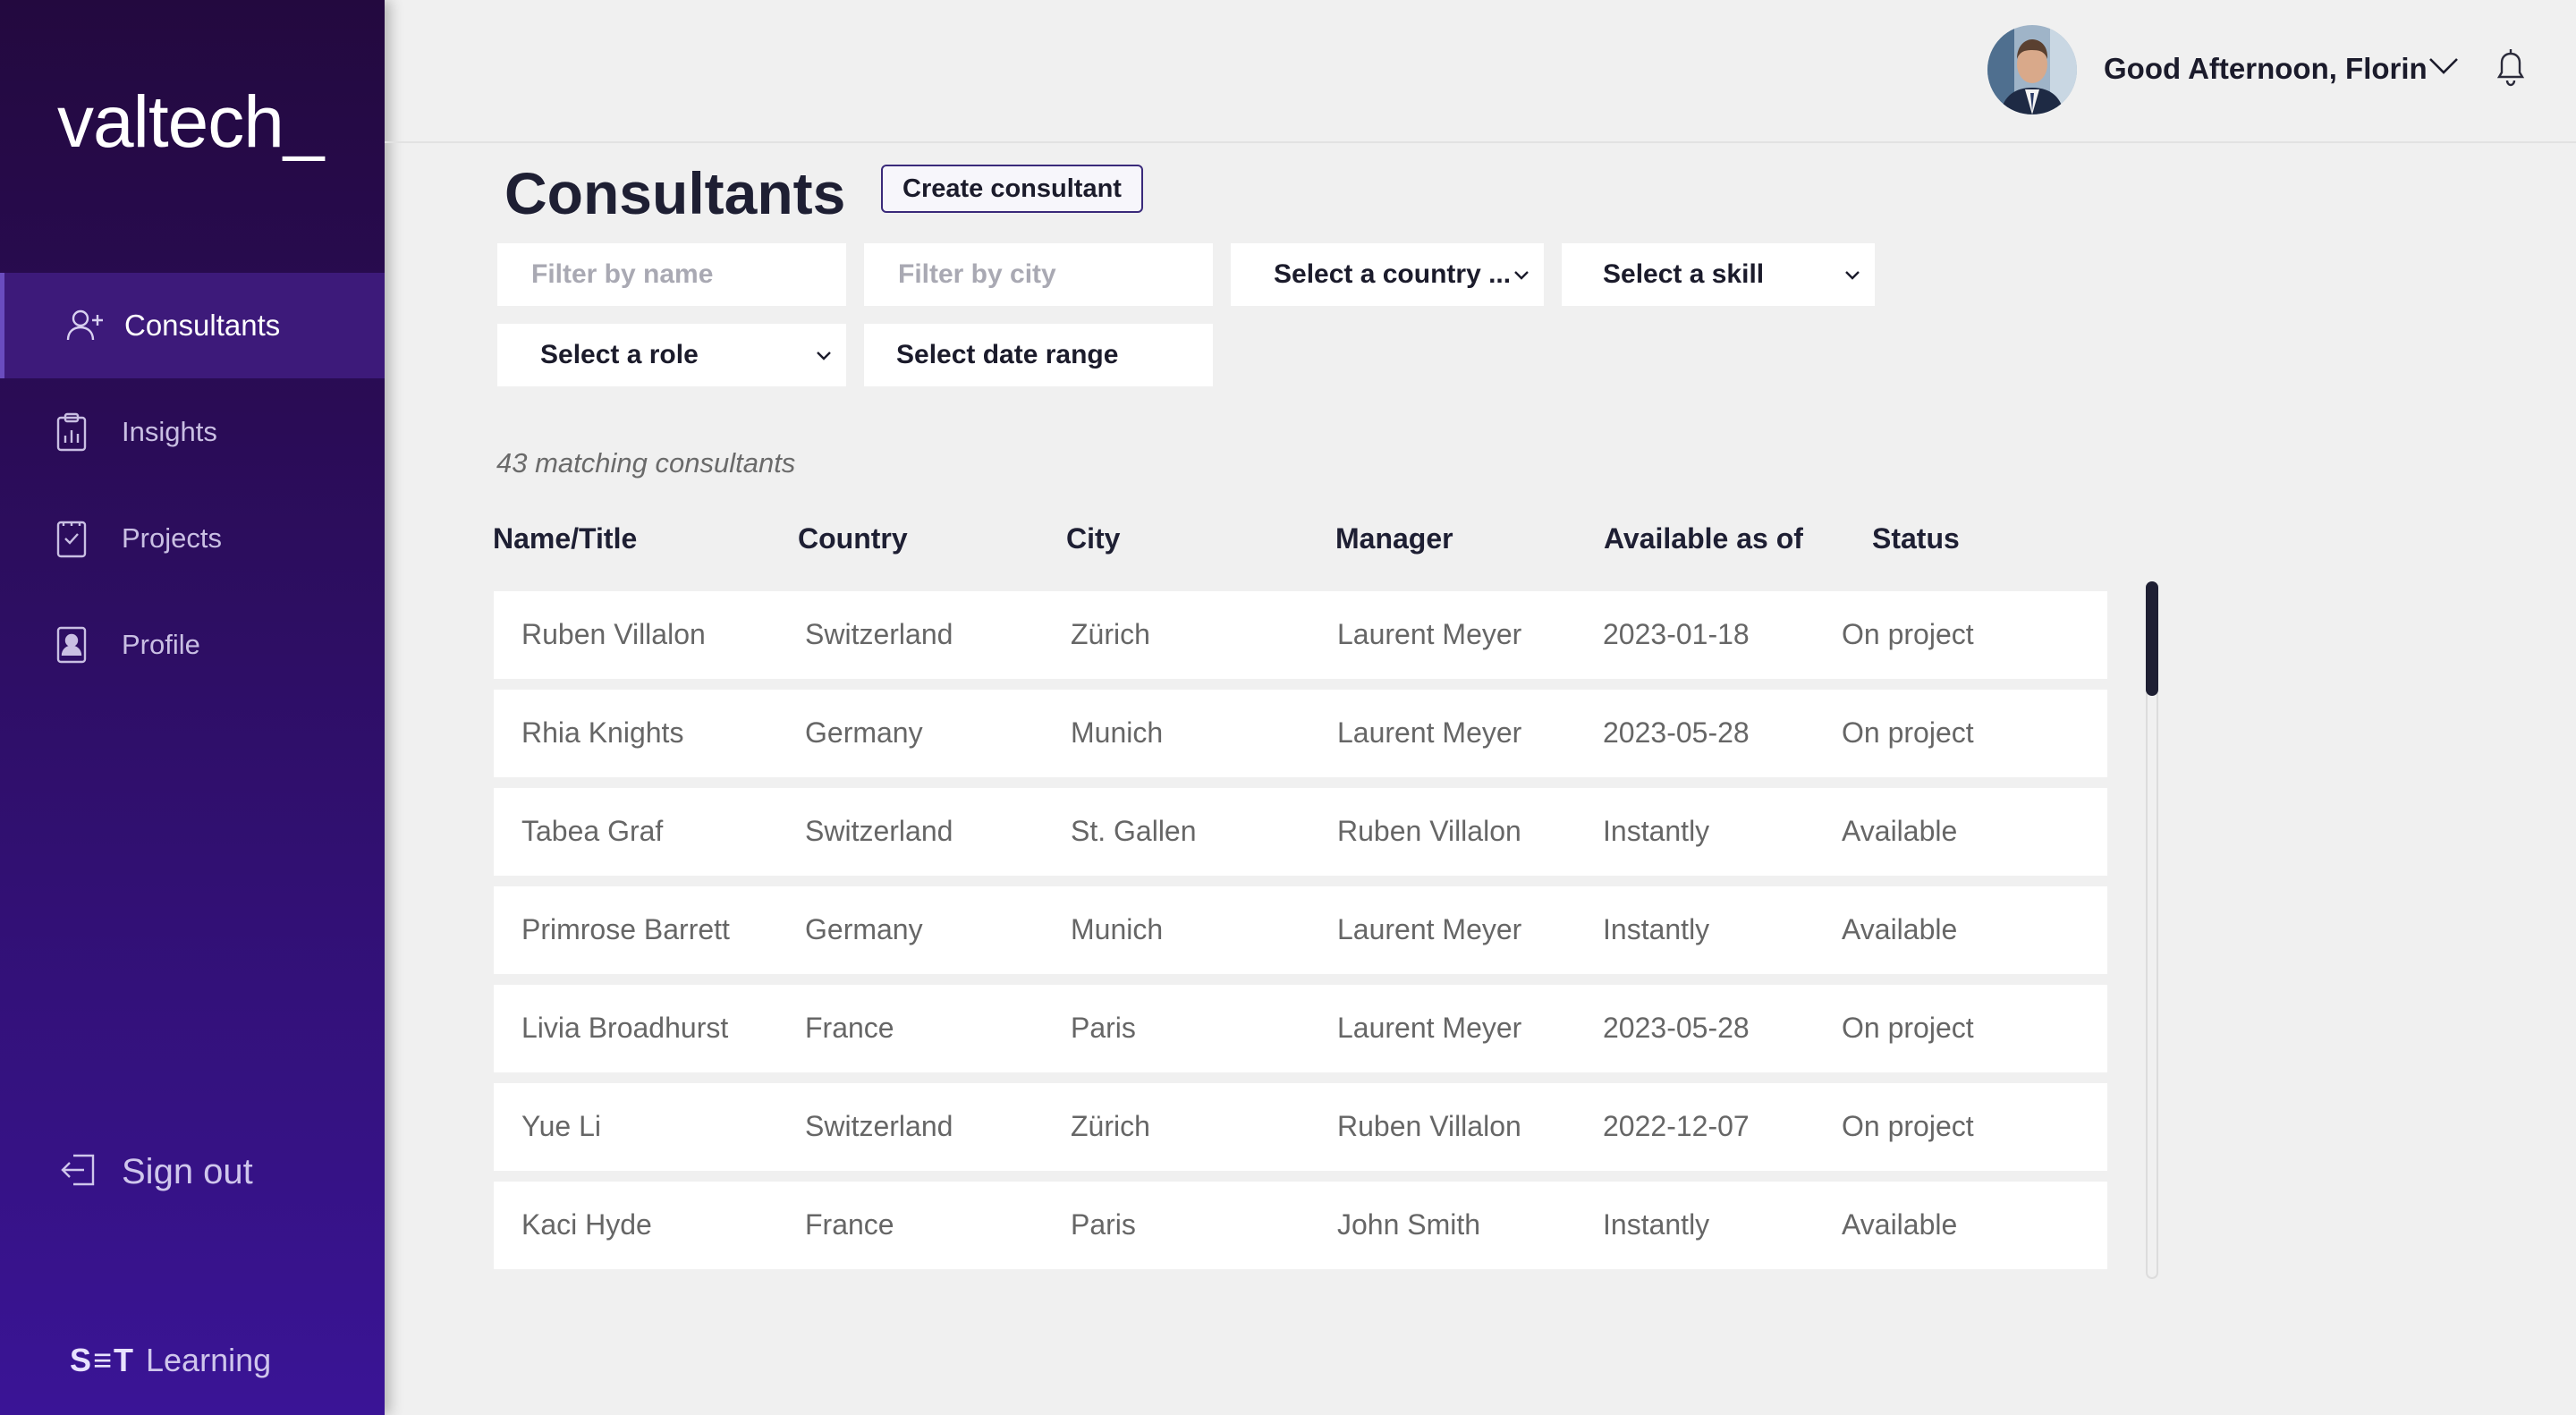 The image size is (2576, 1415). I want to click on column-header-country: Country, so click(853, 538).